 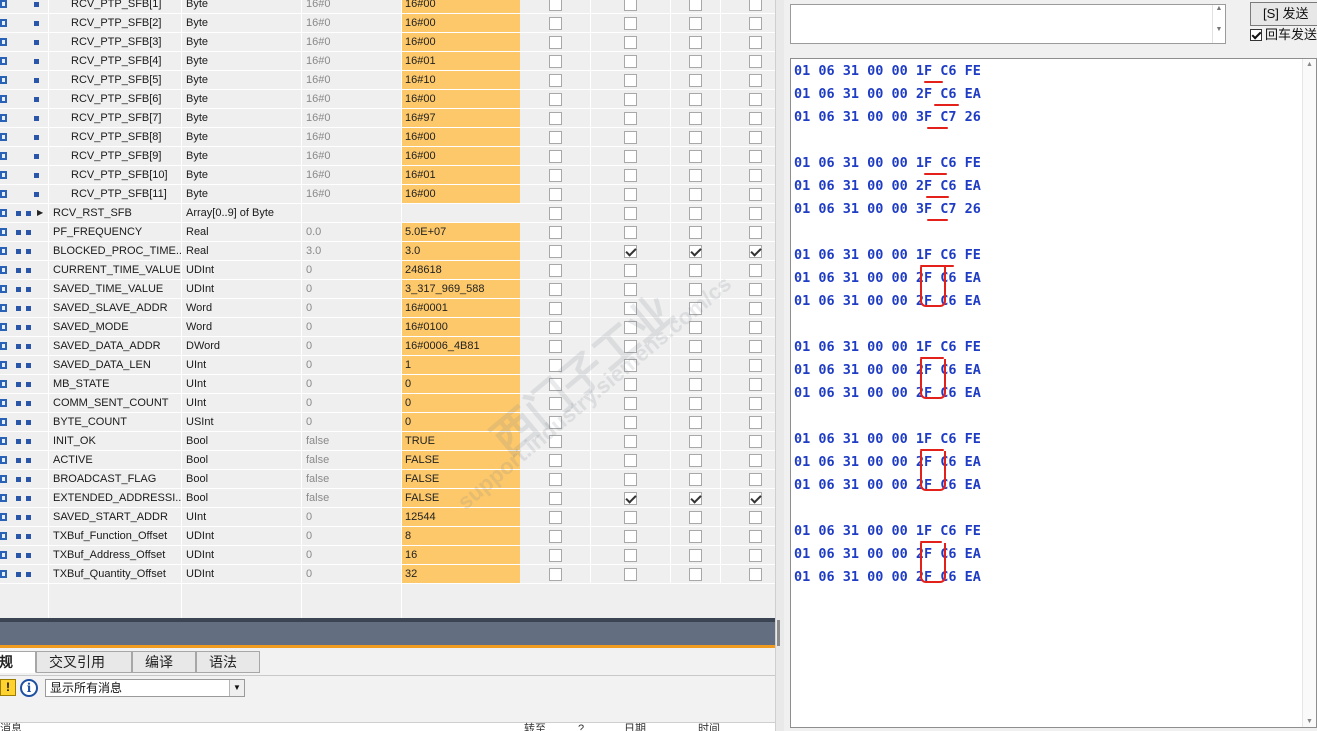 I want to click on cell-name: ACTIVE, so click(x=114, y=460).